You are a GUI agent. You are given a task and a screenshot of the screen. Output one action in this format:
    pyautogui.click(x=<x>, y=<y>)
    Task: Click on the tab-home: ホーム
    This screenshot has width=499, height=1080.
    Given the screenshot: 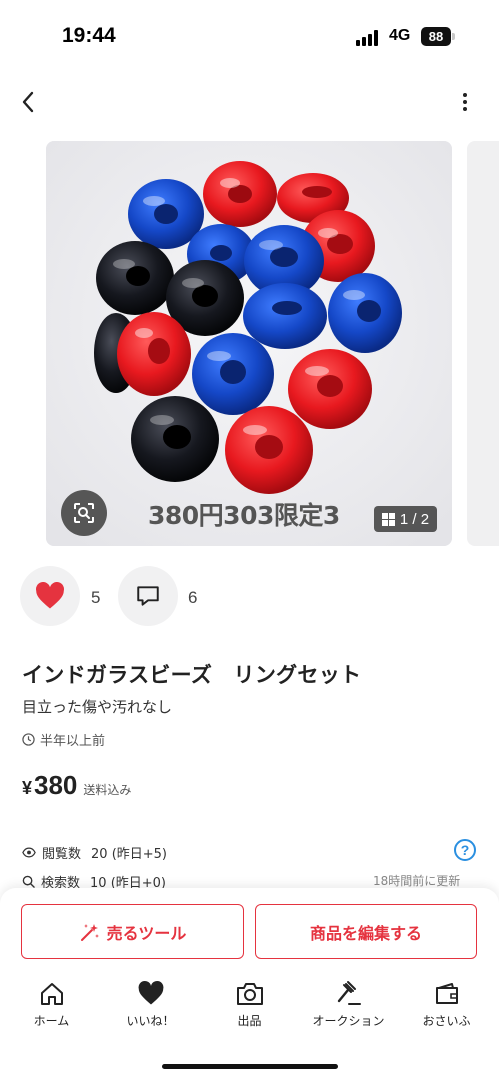 What is the action you would take?
    pyautogui.click(x=51, y=1004)
    